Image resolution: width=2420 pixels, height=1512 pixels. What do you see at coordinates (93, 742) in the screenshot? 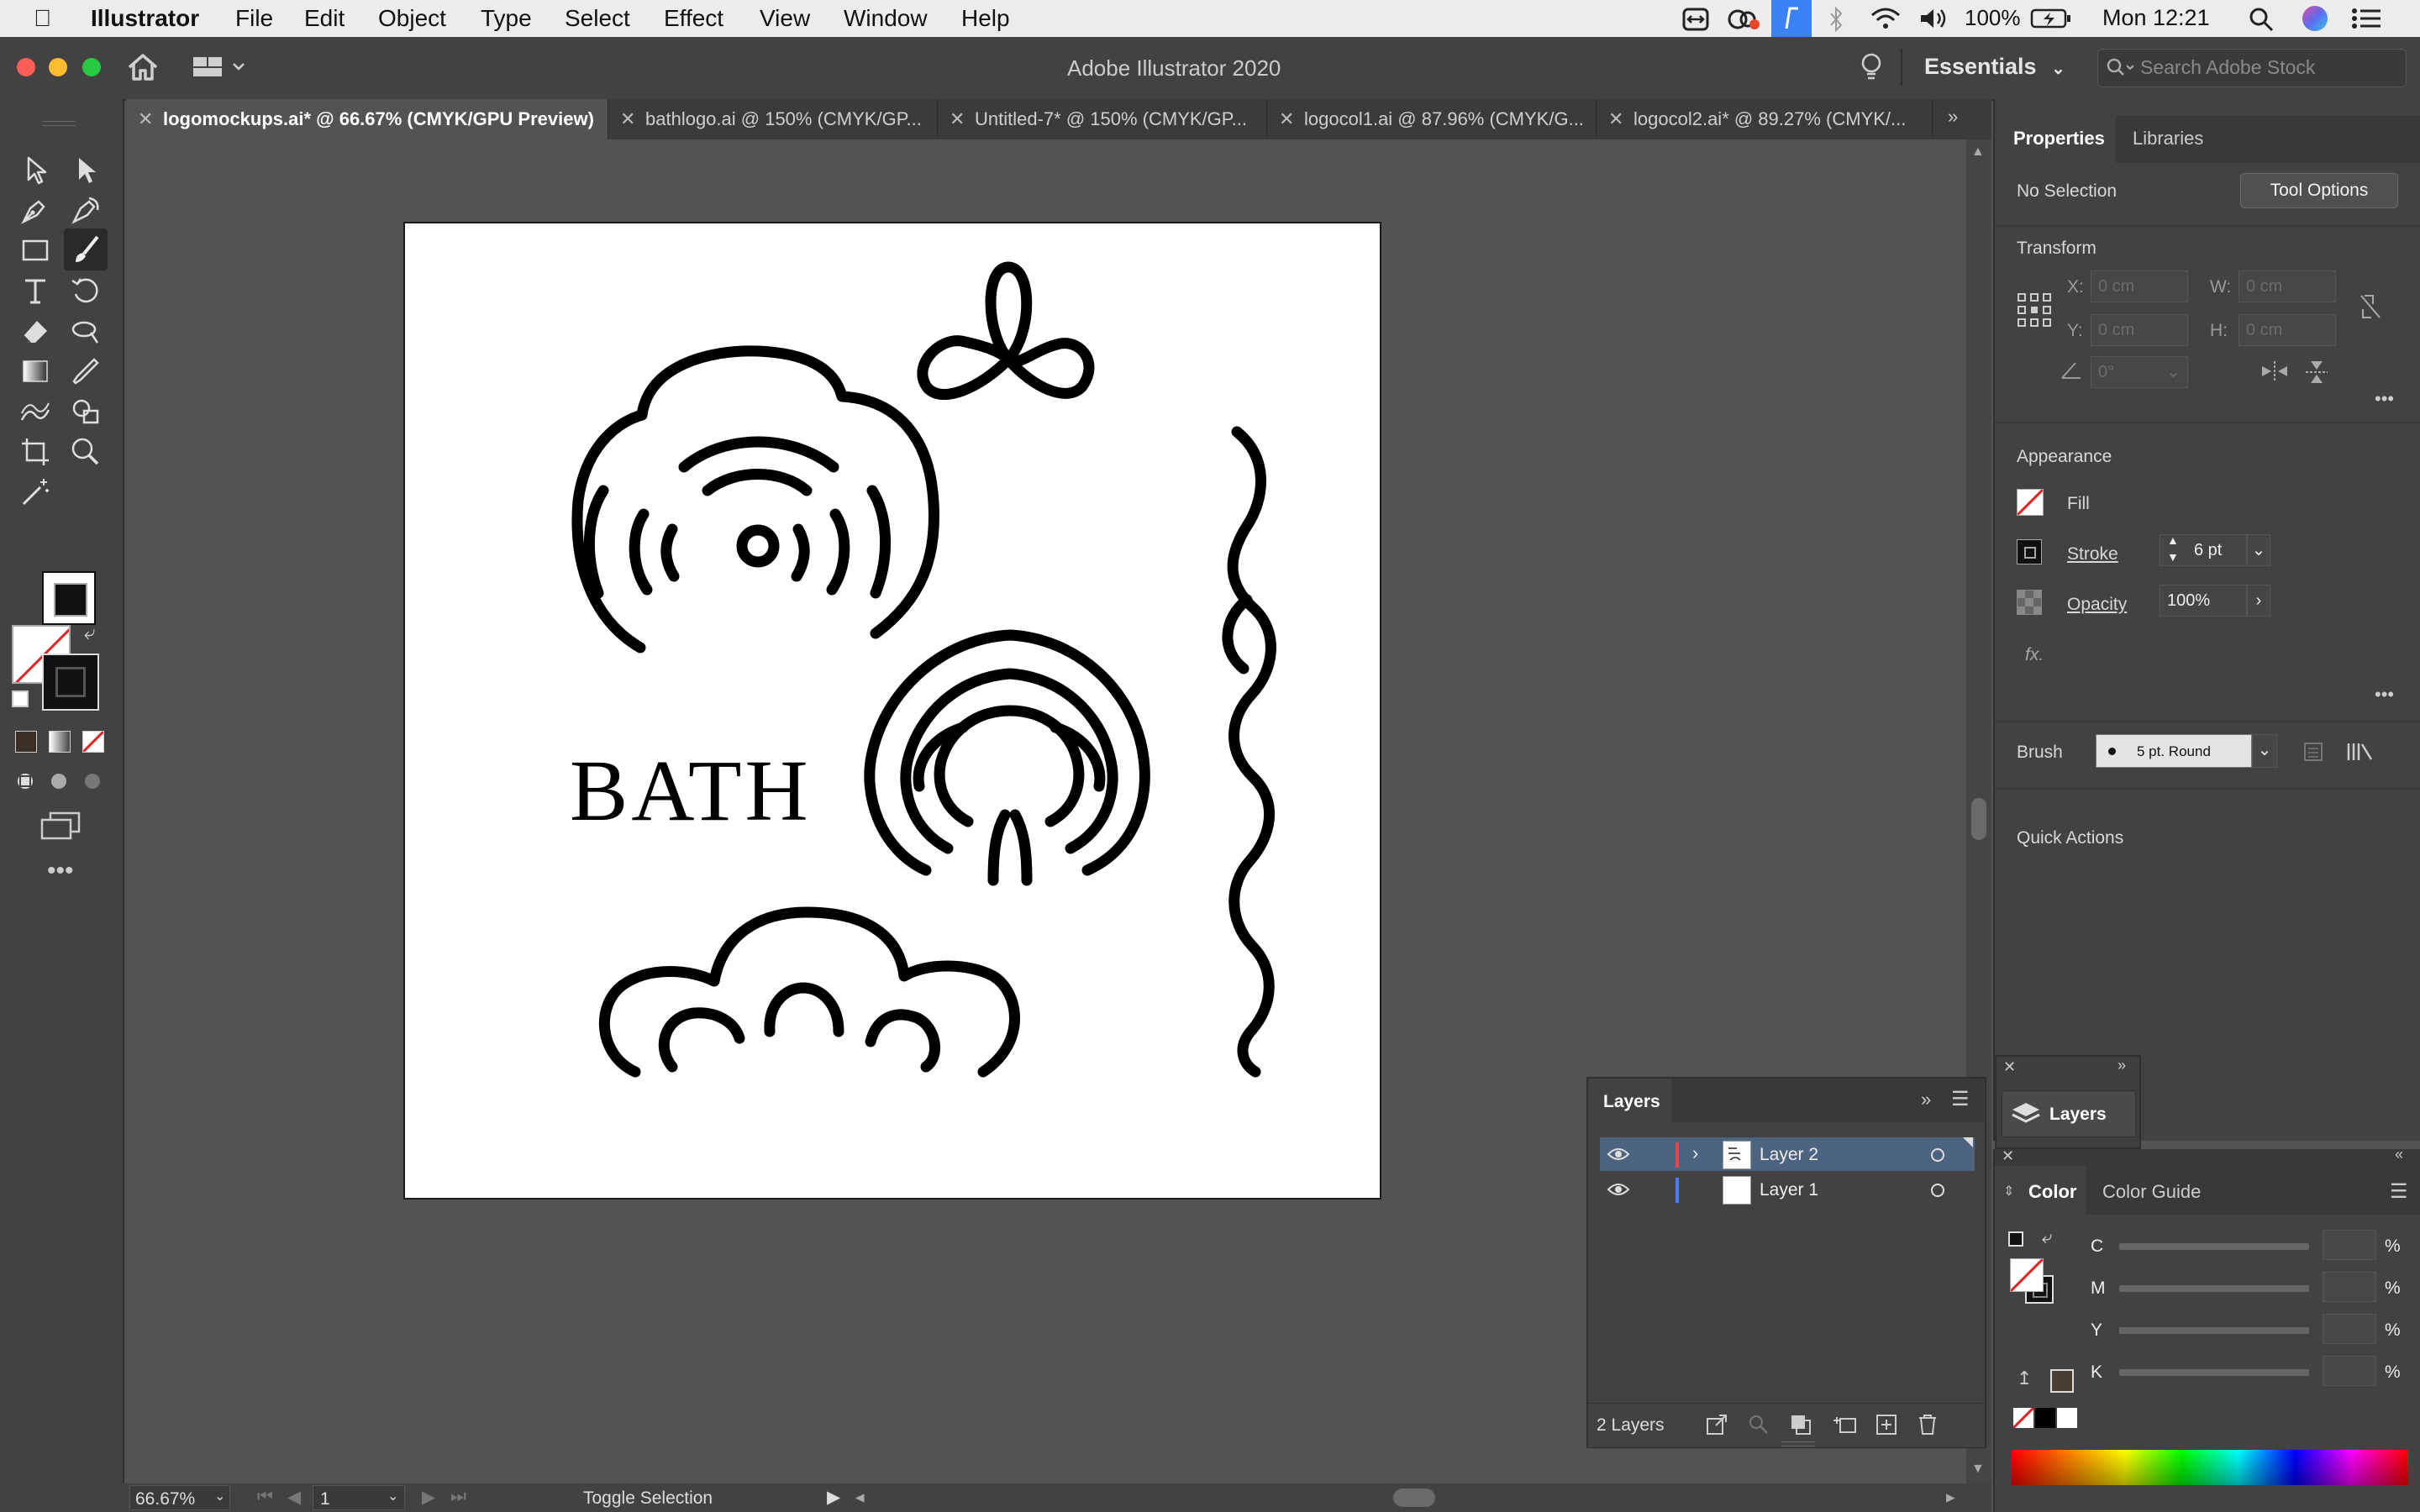
I see `none-mode-button` at bounding box center [93, 742].